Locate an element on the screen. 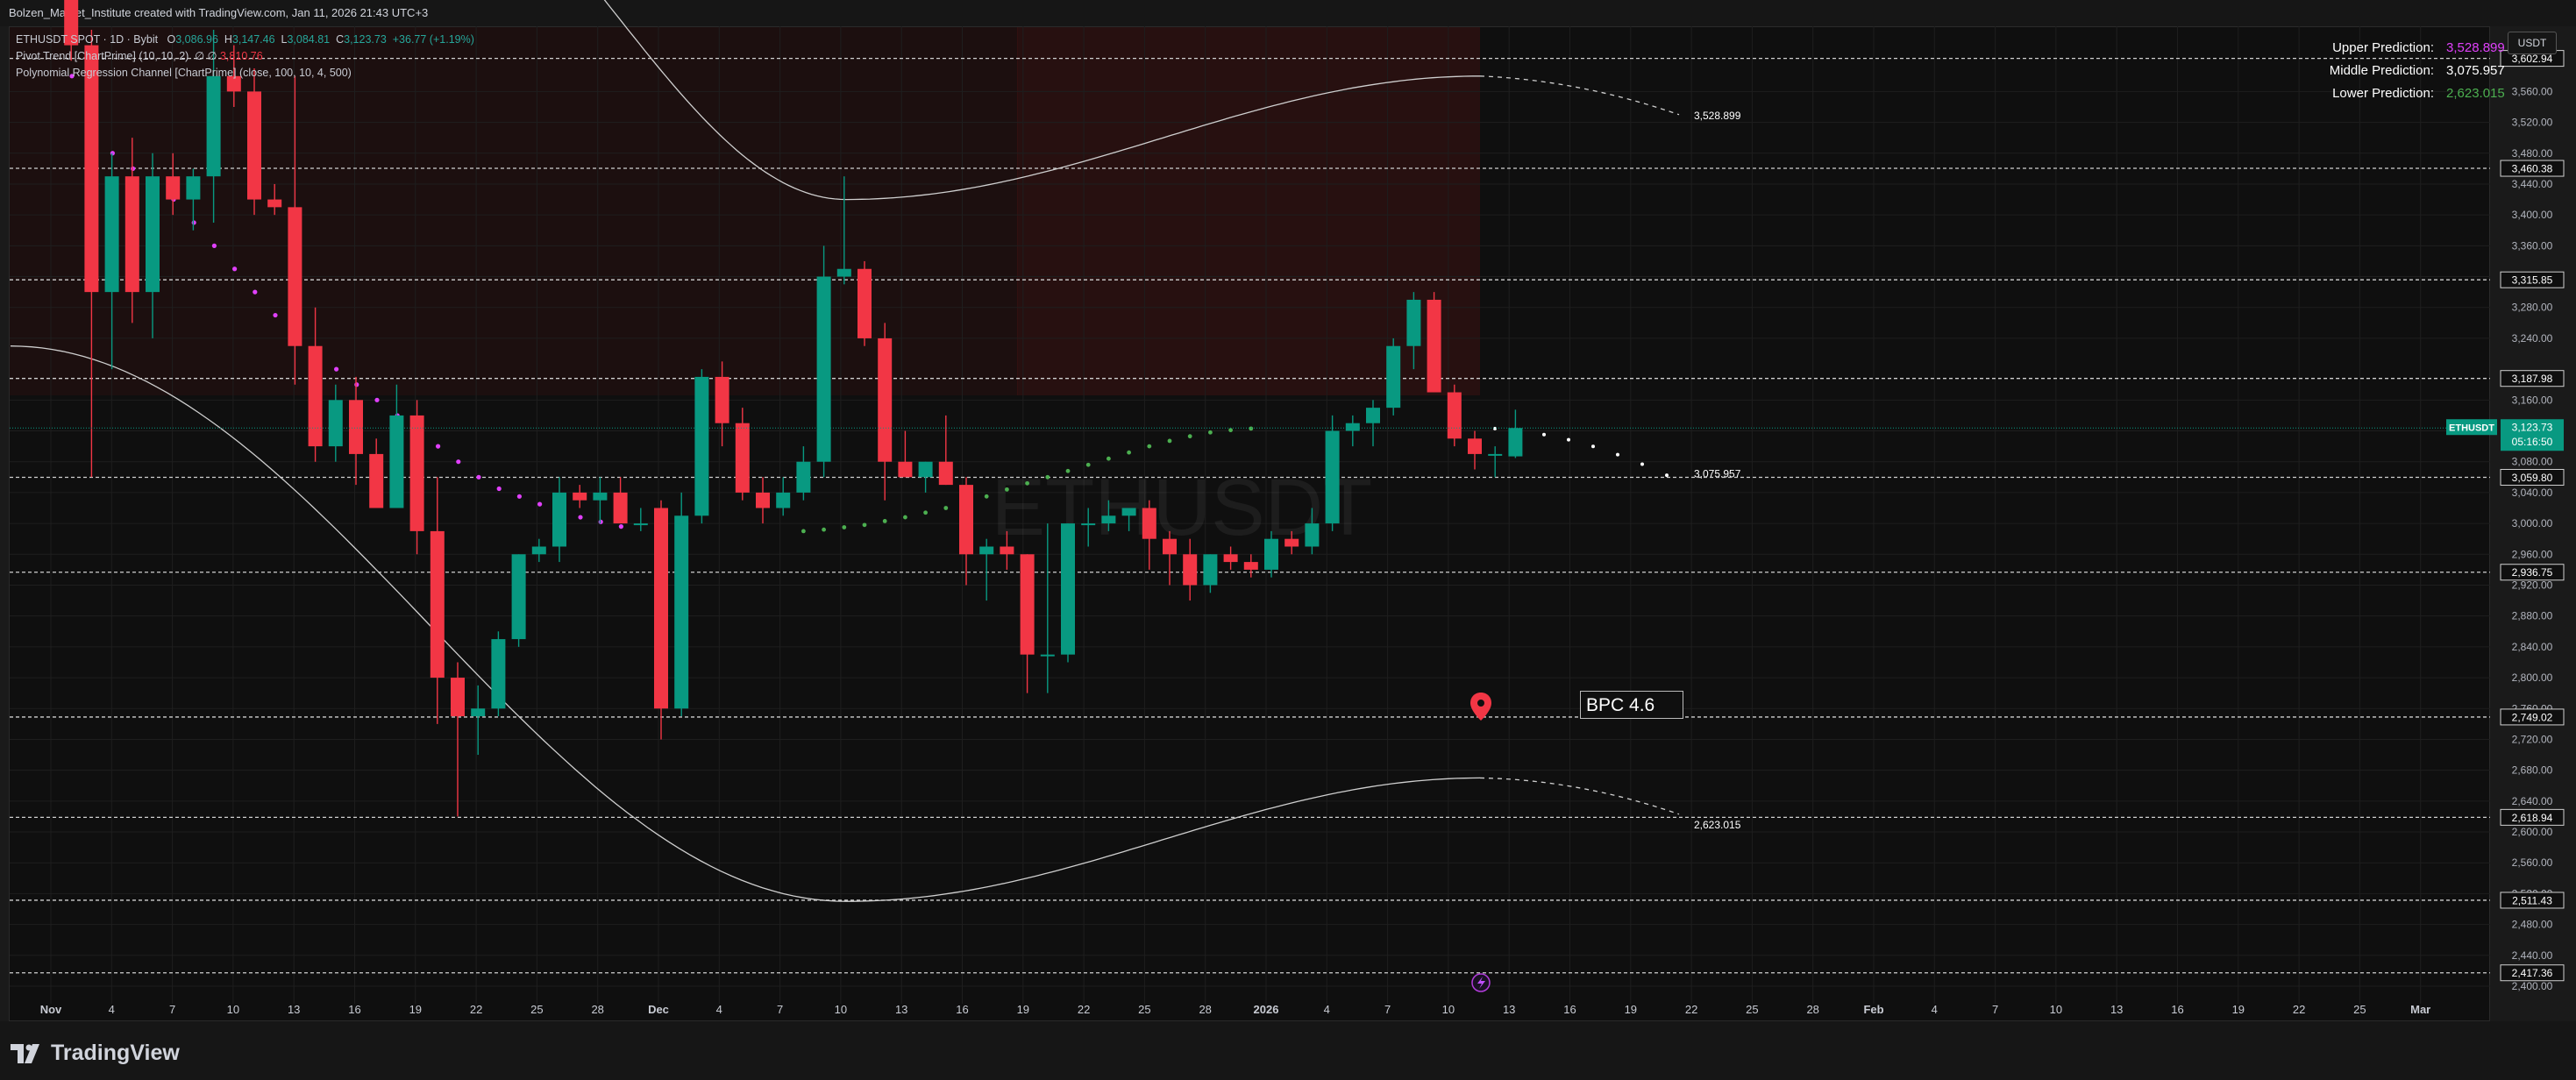 The width and height of the screenshot is (2576, 1080). x-axis-label: Nov is located at coordinates (51, 1009).